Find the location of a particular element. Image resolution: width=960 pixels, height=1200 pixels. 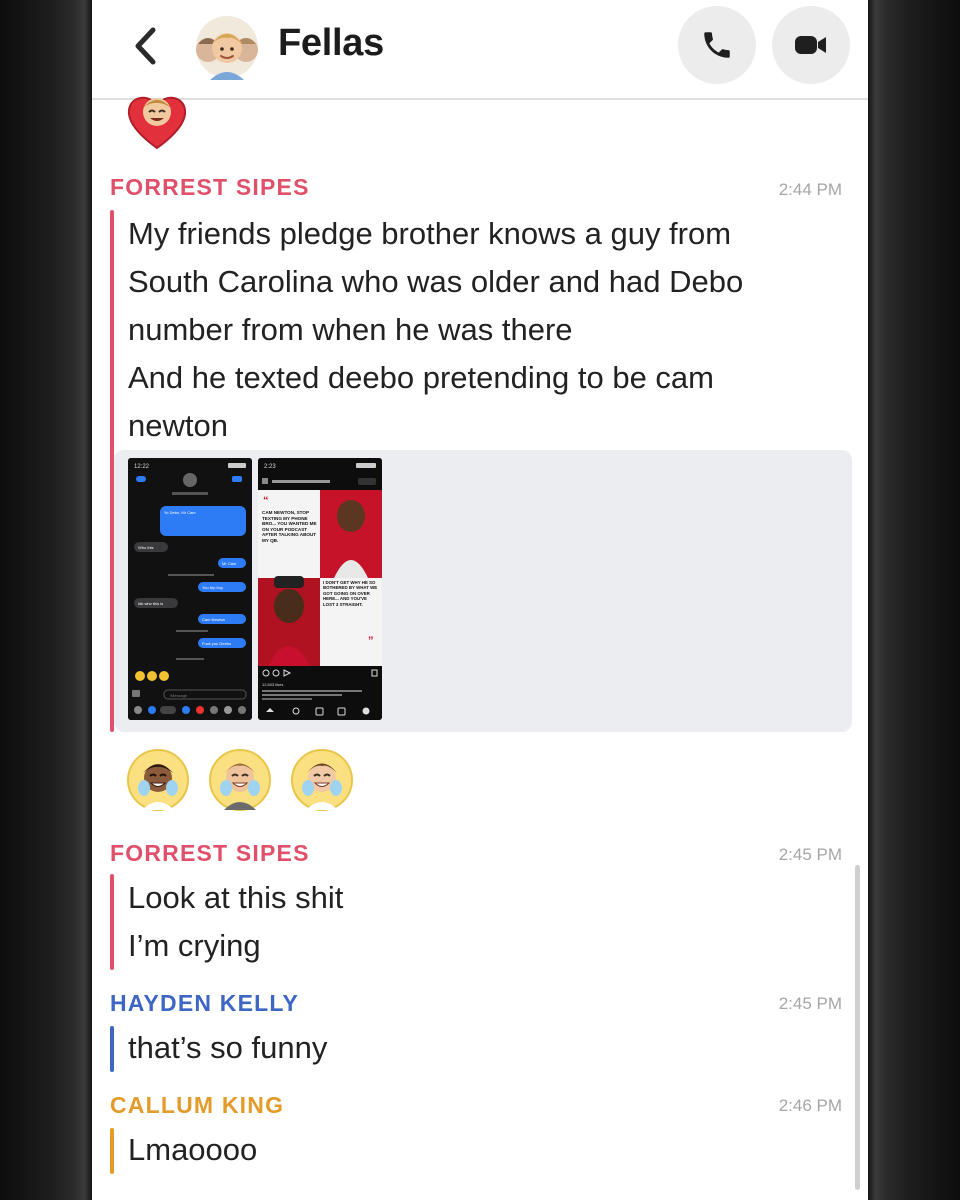

video-camera-icon is located at coordinates (810, 45).